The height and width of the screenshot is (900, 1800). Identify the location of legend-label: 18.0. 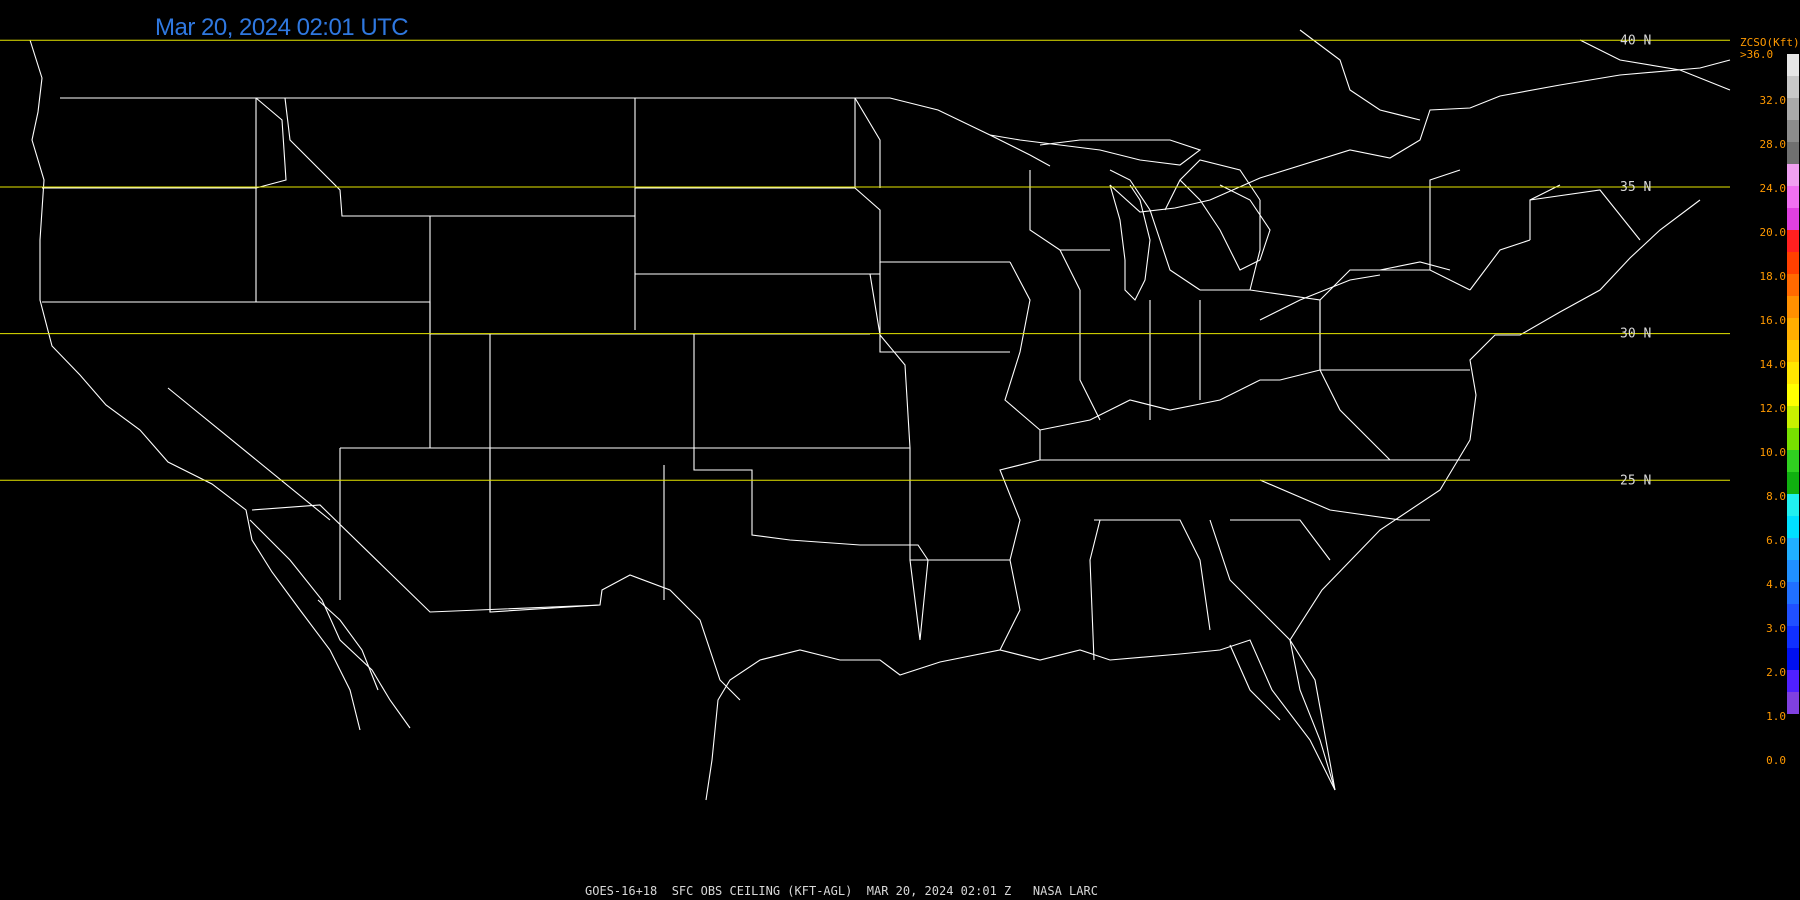
(1773, 276).